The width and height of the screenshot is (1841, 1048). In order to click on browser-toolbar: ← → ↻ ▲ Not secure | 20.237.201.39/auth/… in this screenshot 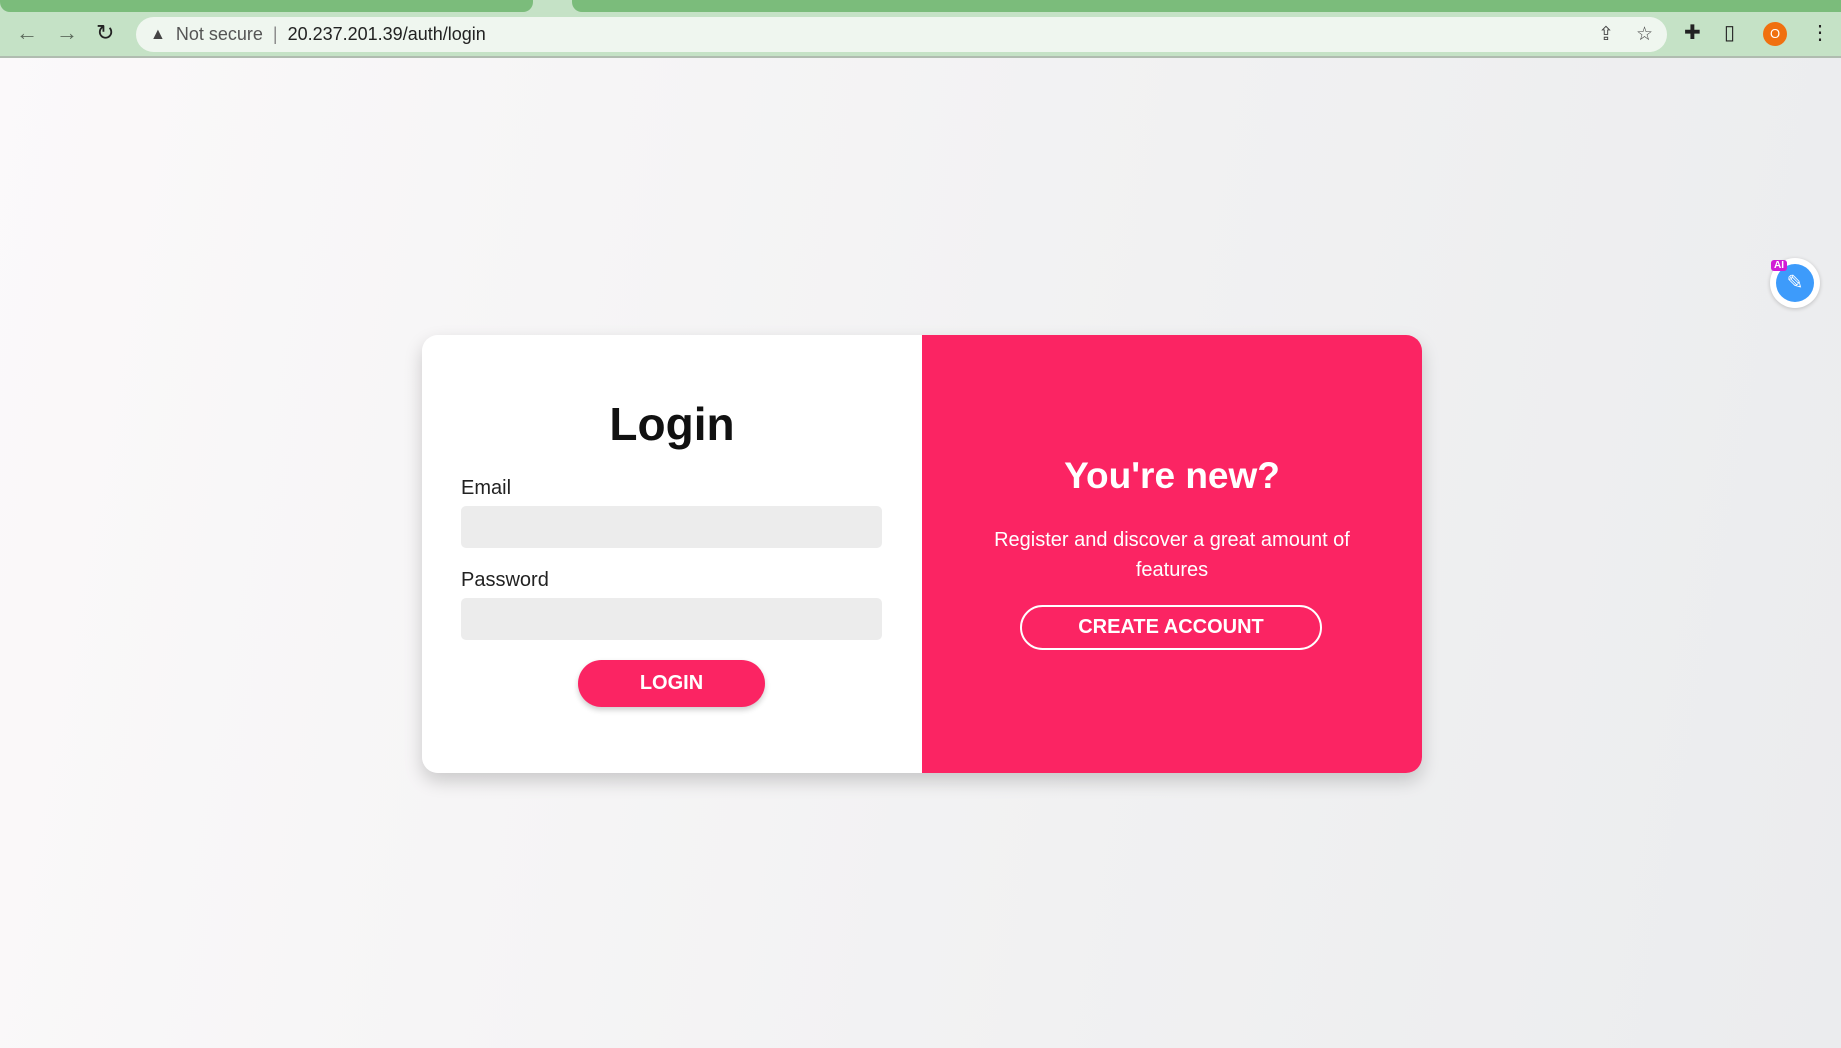, I will do `click(920, 29)`.